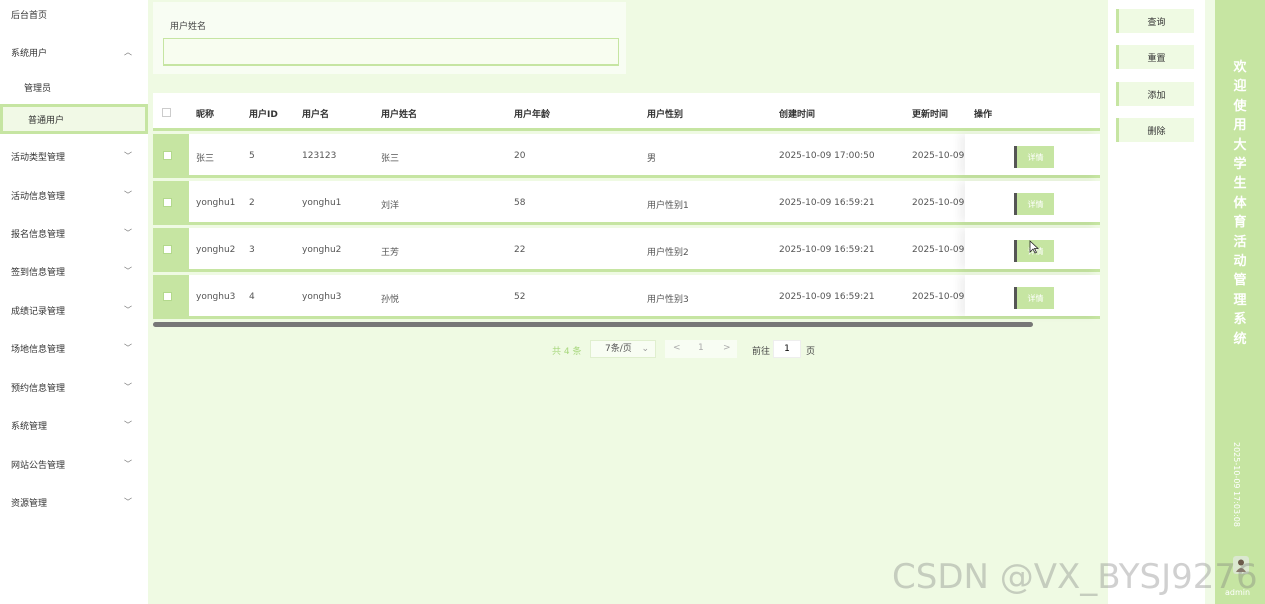 The width and height of the screenshot is (1265, 604). Describe the element at coordinates (1155, 94) in the screenshot. I see `add-button: 添加` at that location.